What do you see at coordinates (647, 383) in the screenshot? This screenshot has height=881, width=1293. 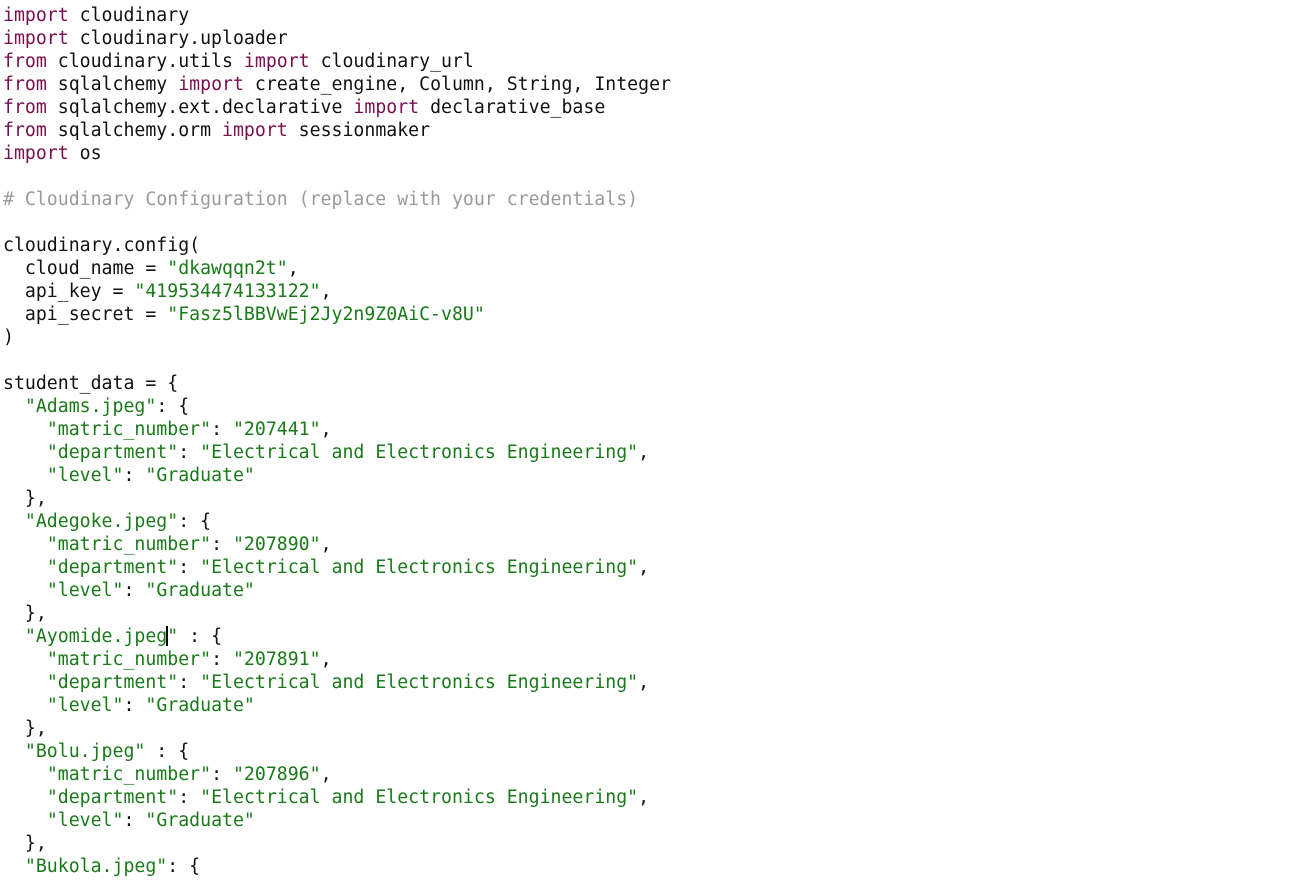 I see `code-line: student_data = {` at bounding box center [647, 383].